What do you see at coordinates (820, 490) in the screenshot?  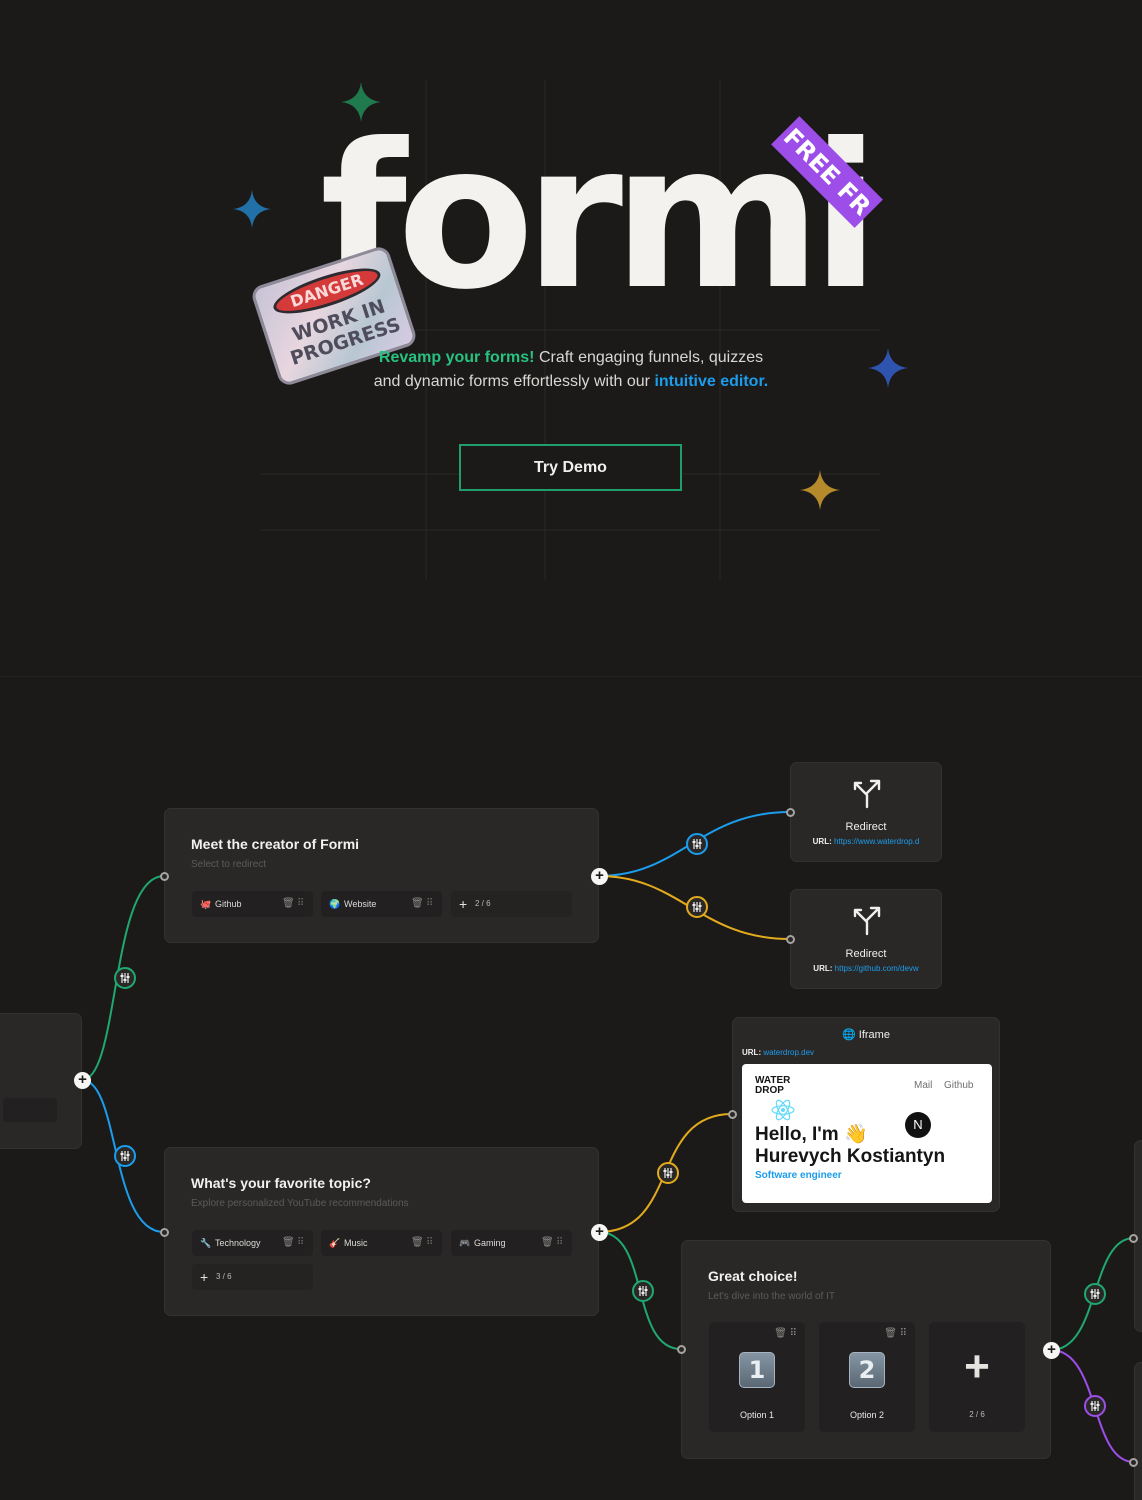 I see `sparkle-gold-icon` at bounding box center [820, 490].